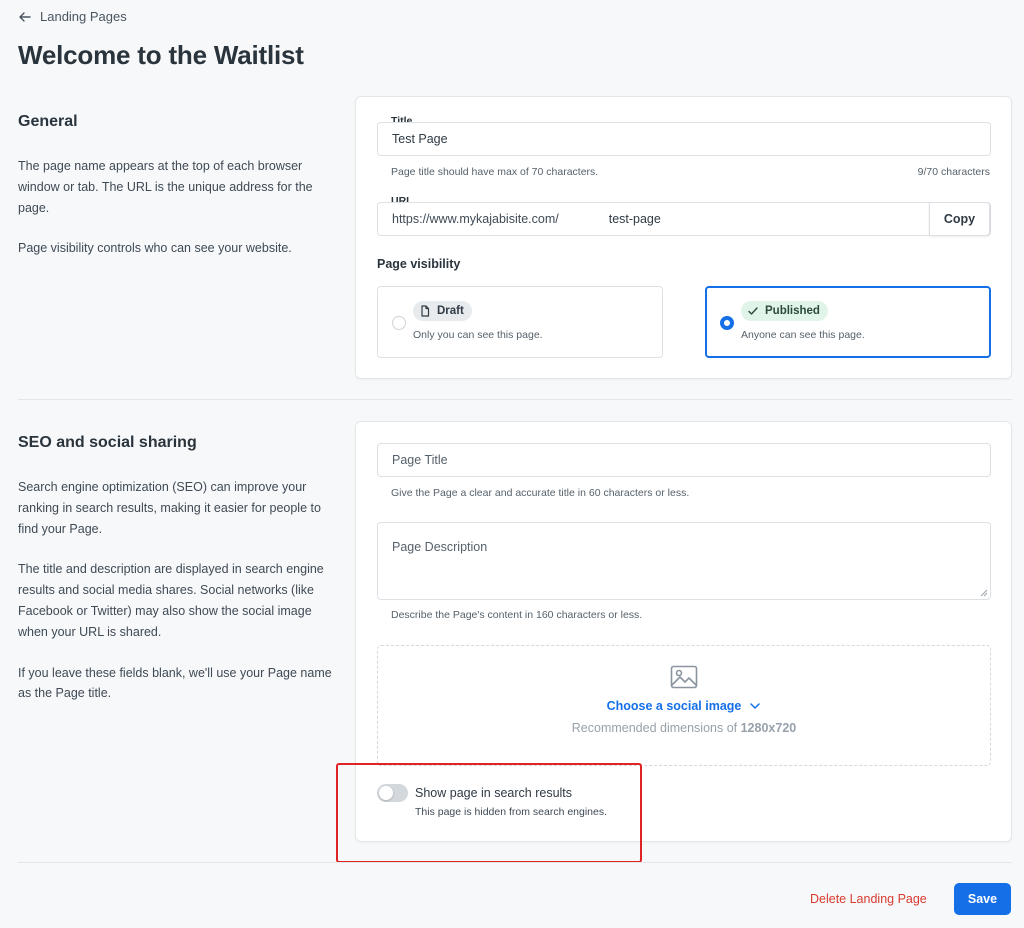  What do you see at coordinates (727, 323) in the screenshot?
I see `published-radio` at bounding box center [727, 323].